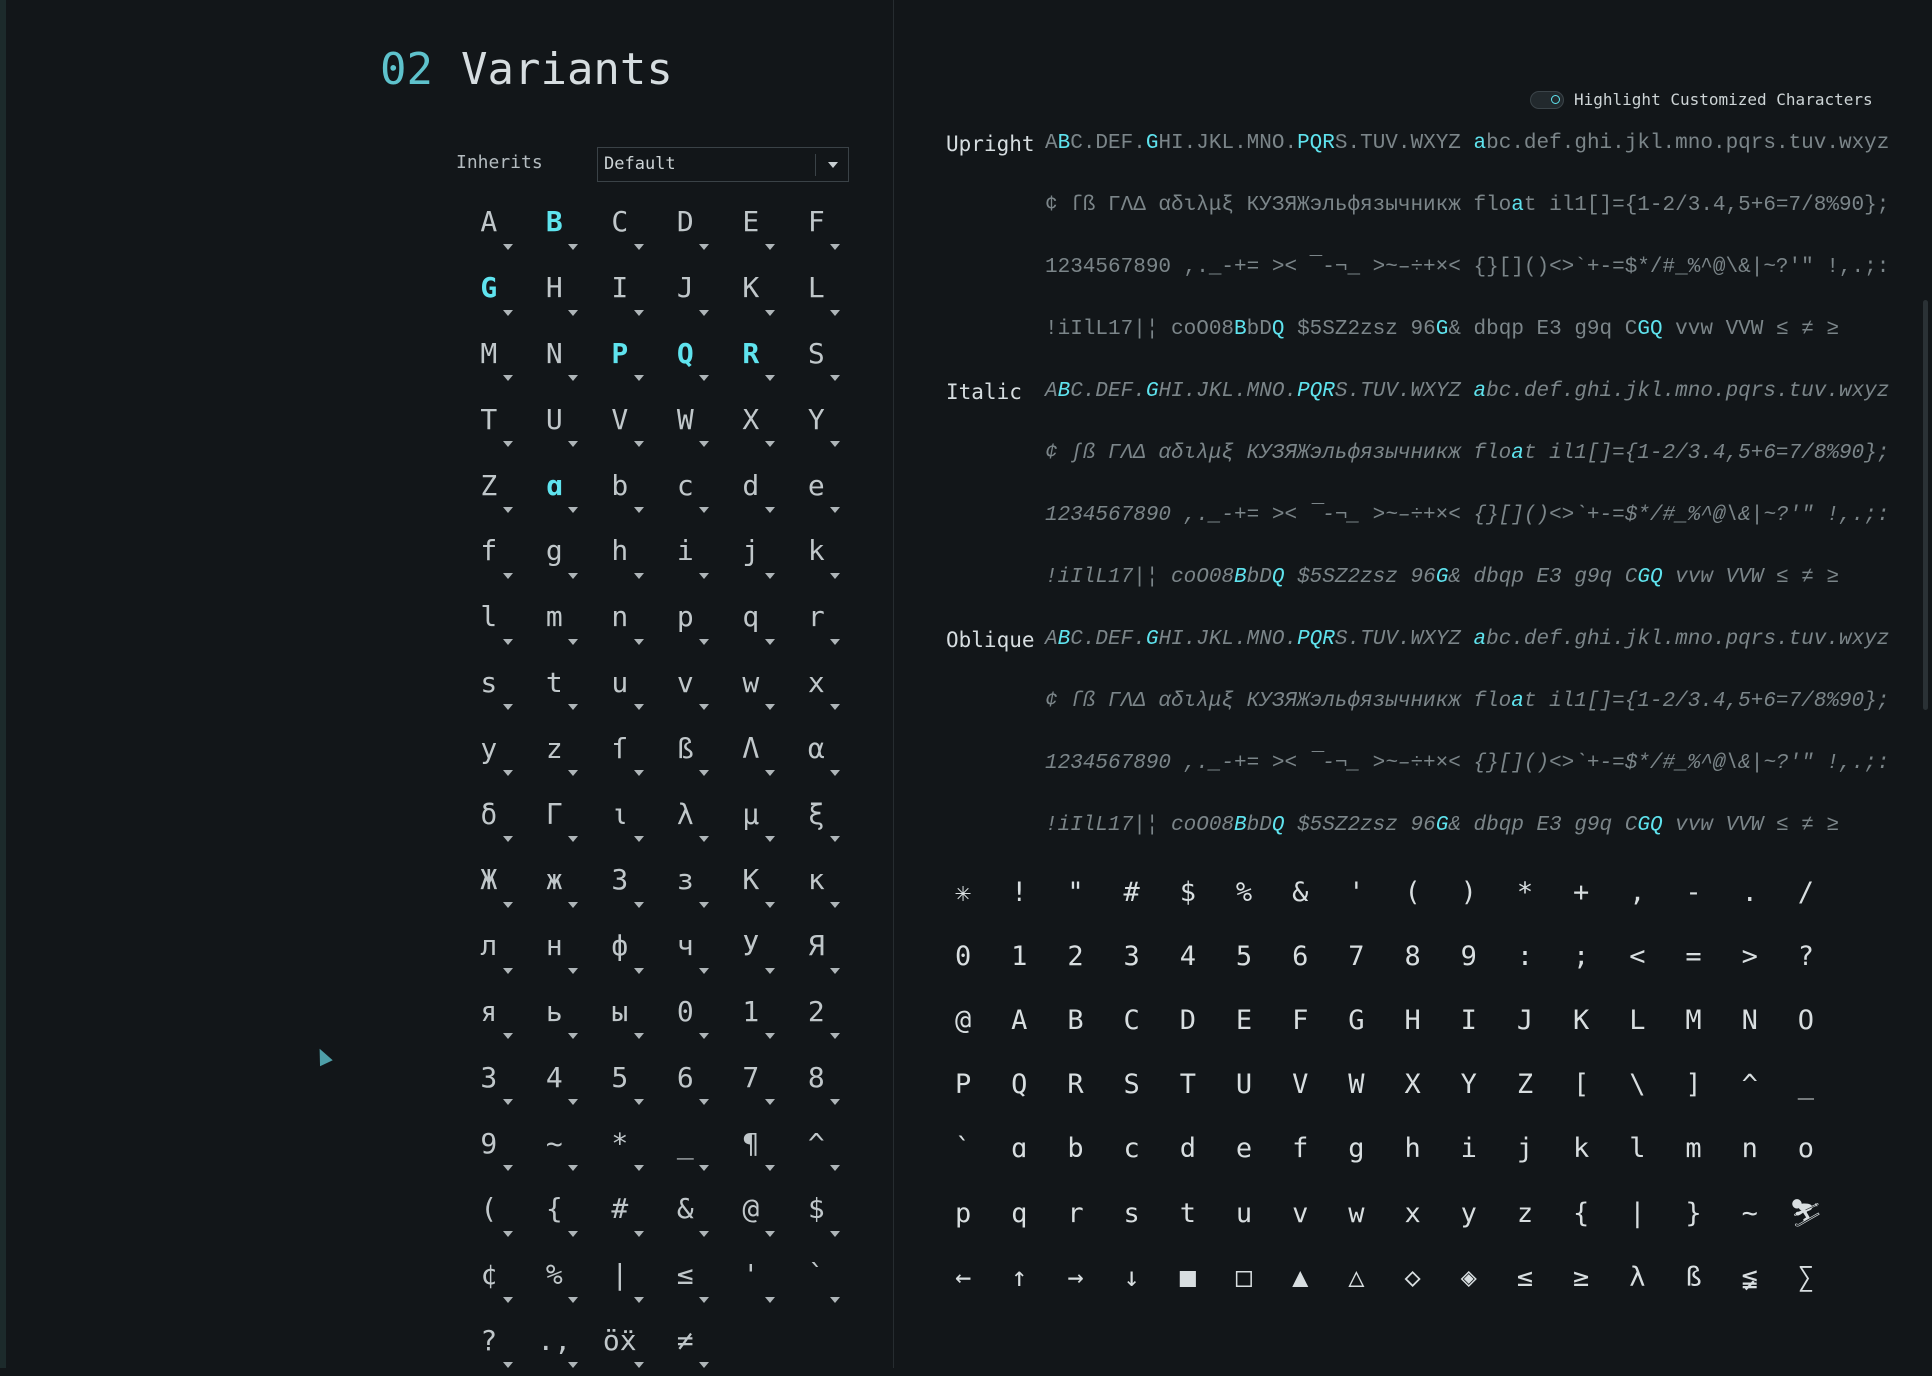 The image size is (1932, 1376). What do you see at coordinates (751, 422) in the screenshot?
I see `variant-cell: X` at bounding box center [751, 422].